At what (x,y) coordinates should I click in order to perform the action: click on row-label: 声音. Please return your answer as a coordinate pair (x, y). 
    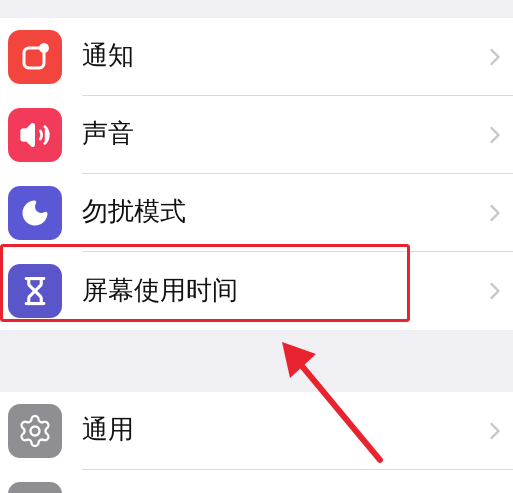
    Looking at the image, I should click on (108, 134).